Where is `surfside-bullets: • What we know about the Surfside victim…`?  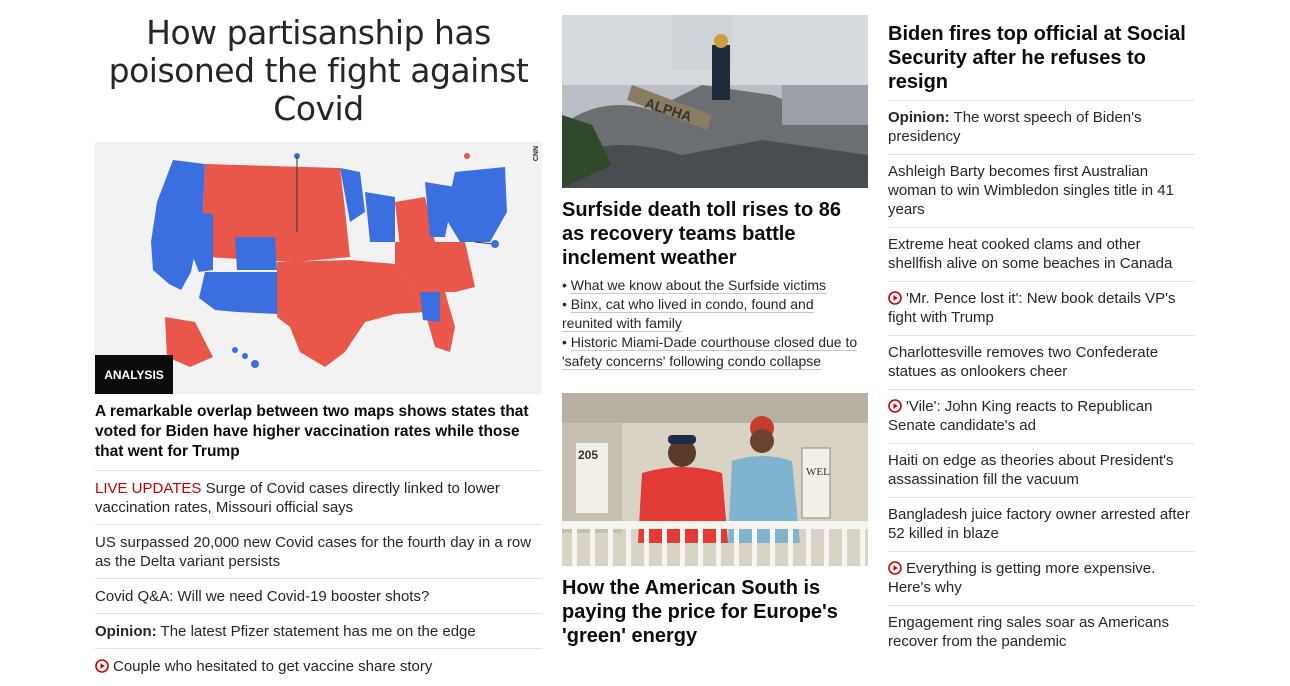 surfside-bullets: • What we know about the Surfside victim… is located at coordinates (715, 323).